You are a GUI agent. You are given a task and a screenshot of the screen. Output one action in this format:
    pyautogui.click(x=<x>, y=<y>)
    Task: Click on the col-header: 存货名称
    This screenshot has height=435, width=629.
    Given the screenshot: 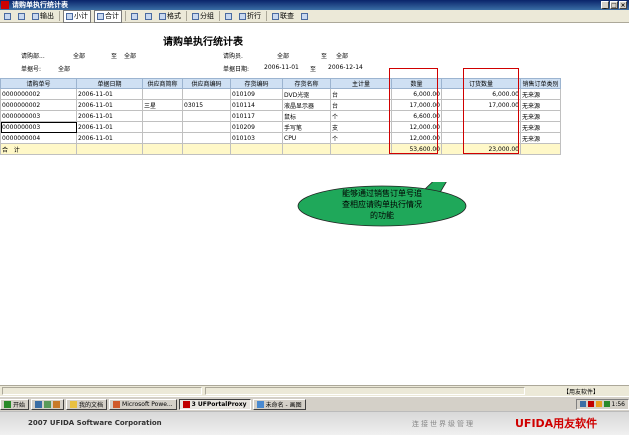 What is the action you would take?
    pyautogui.click(x=306, y=83)
    